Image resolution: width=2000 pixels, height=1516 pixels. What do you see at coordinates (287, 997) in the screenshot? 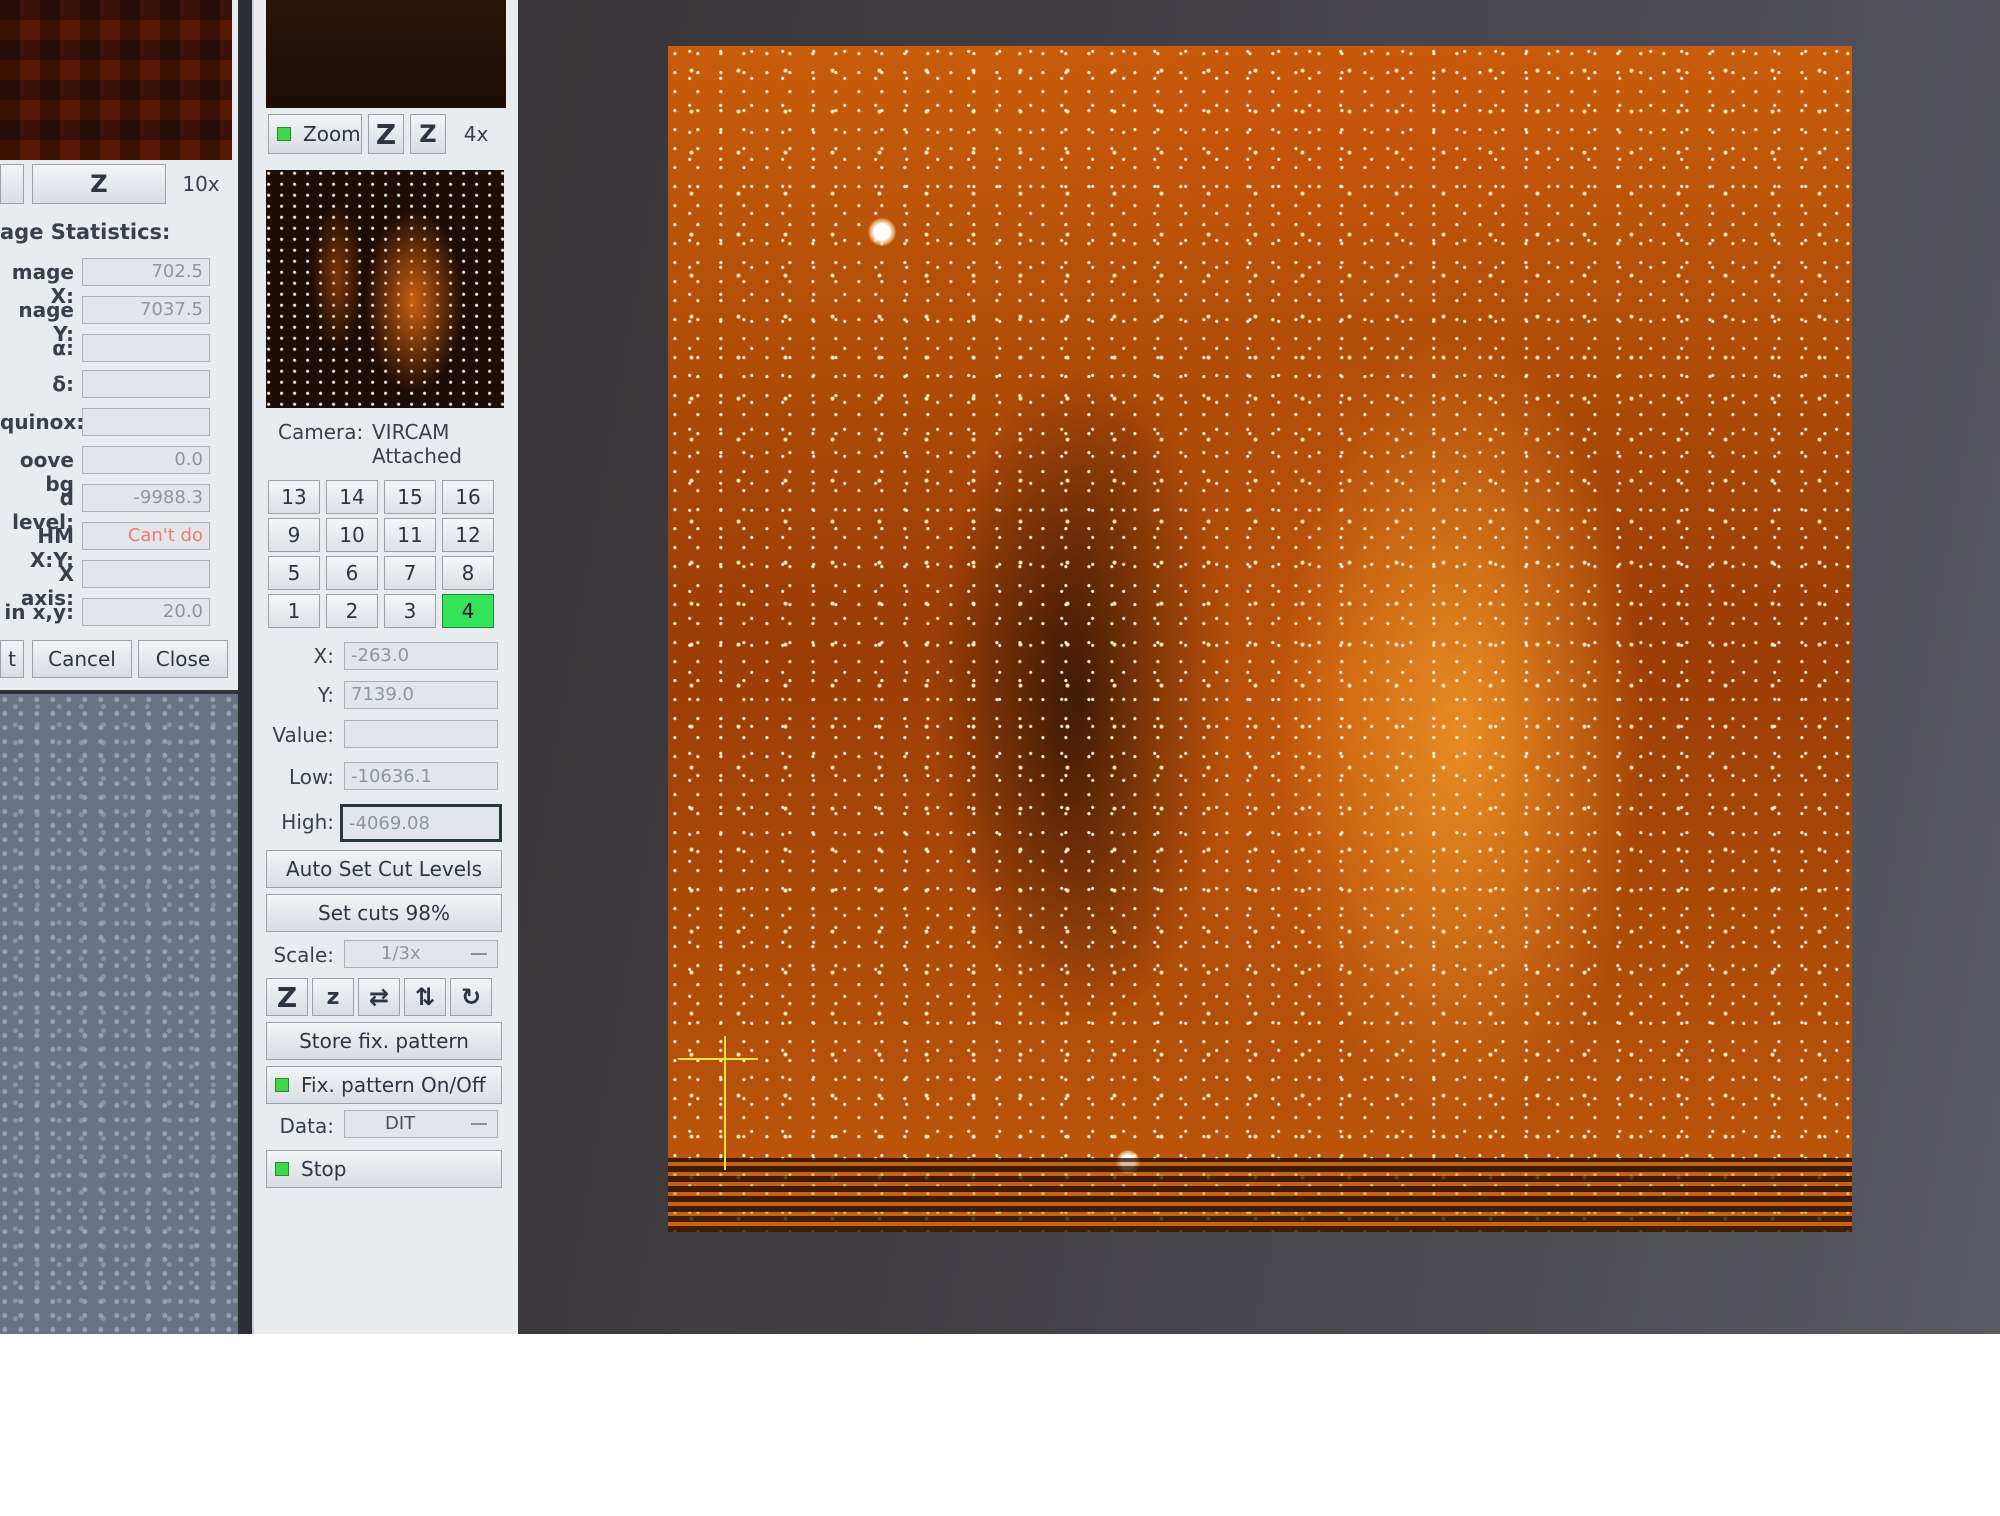
I see `zoom-in-icon-button: Z` at bounding box center [287, 997].